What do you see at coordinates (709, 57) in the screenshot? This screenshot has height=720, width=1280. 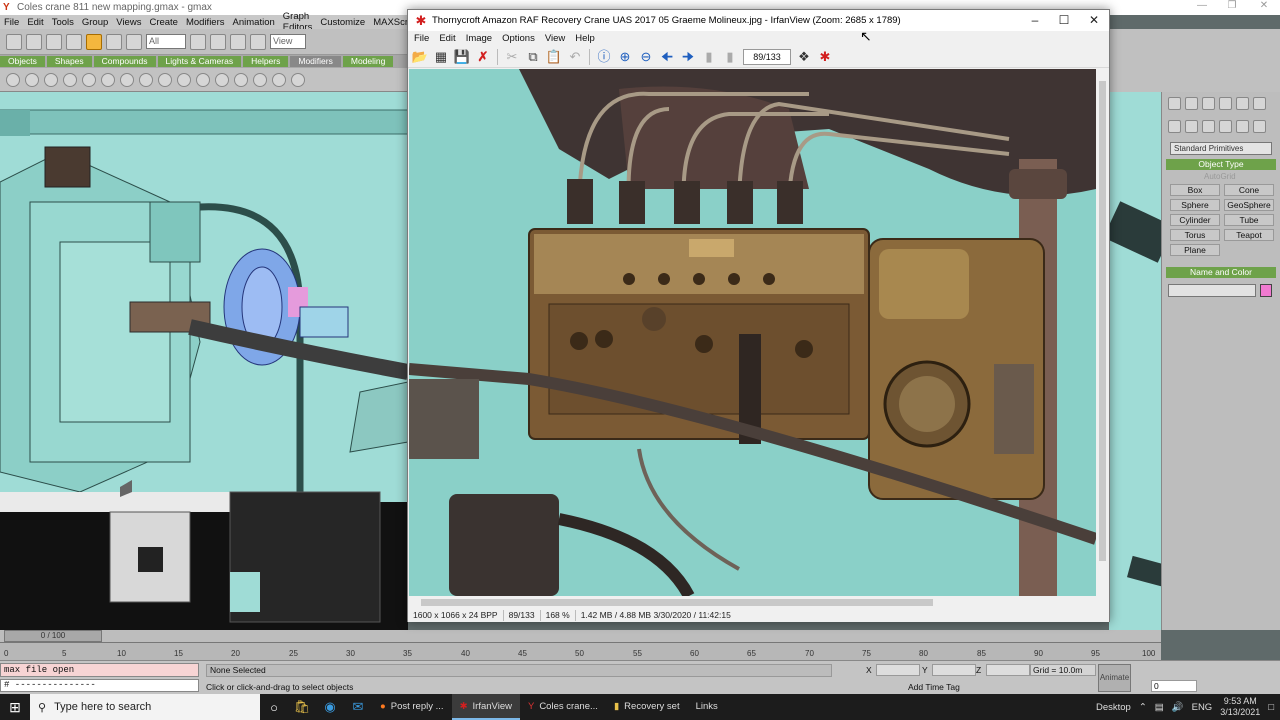 I see `first-page-icon: ▮` at bounding box center [709, 57].